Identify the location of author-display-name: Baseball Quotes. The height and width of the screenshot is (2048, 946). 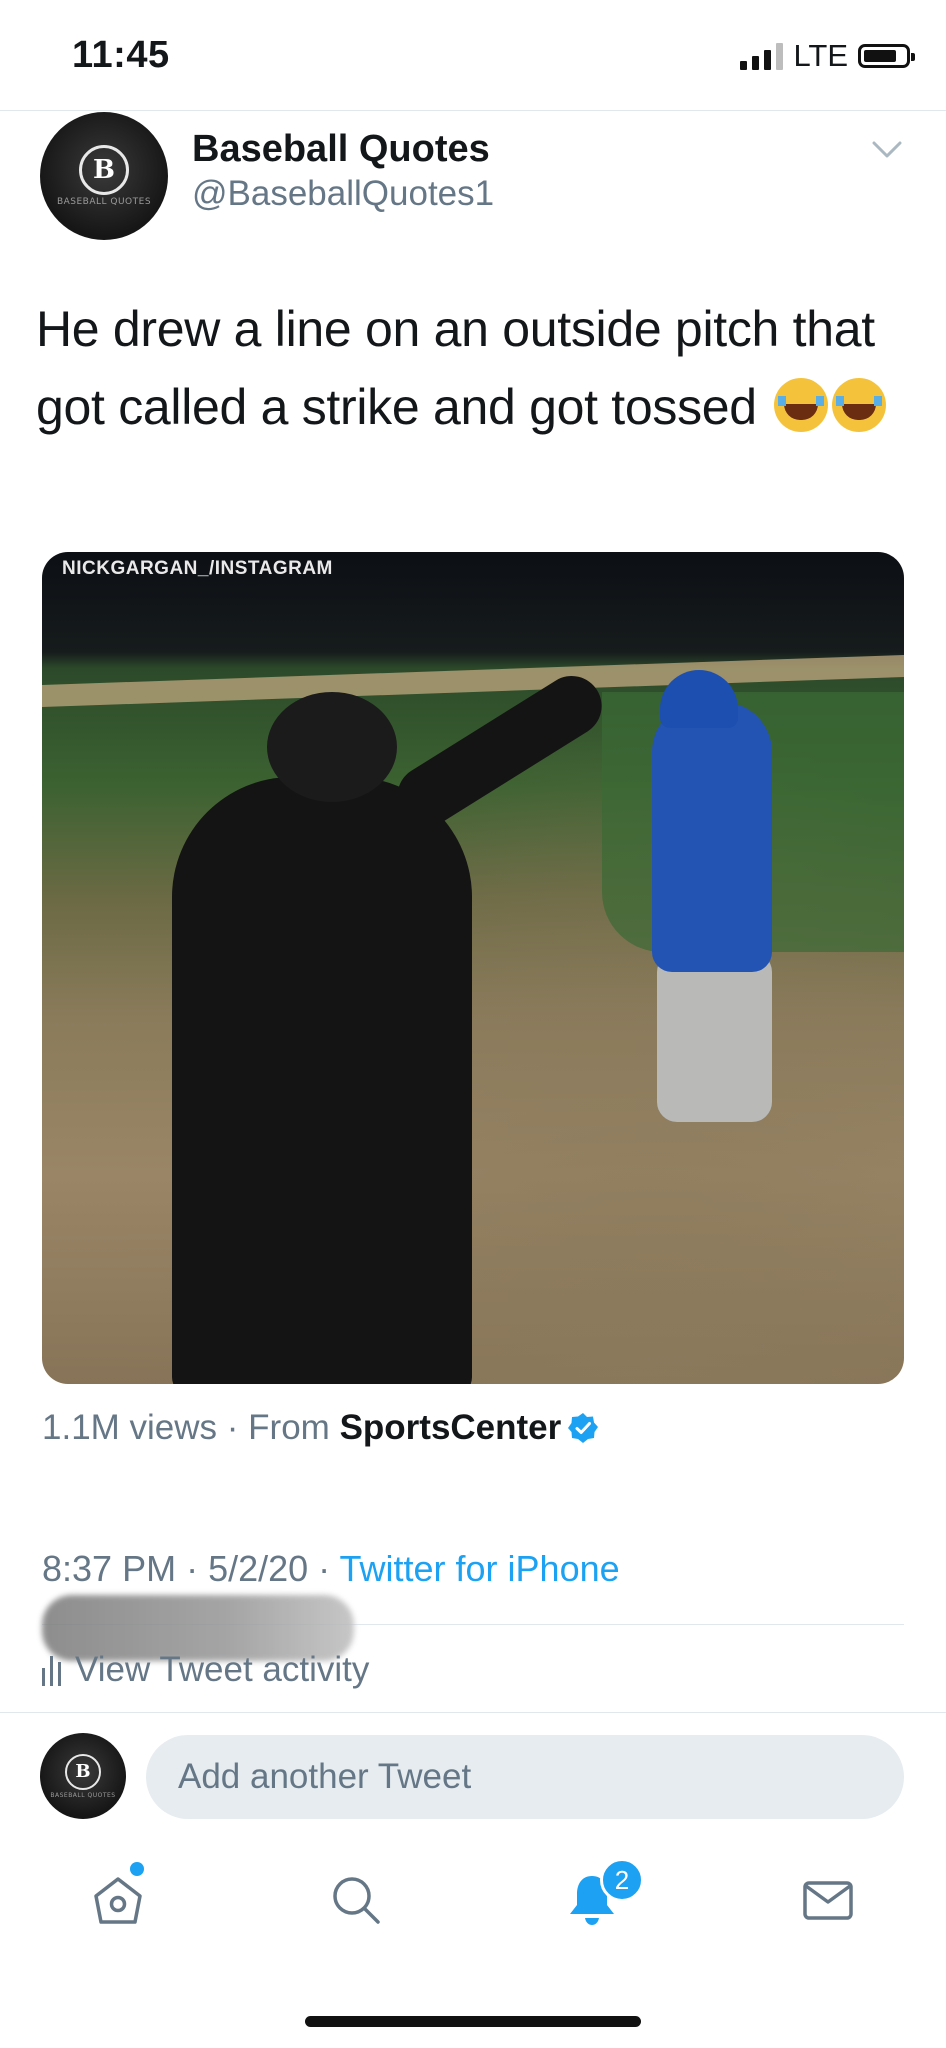
(341, 149).